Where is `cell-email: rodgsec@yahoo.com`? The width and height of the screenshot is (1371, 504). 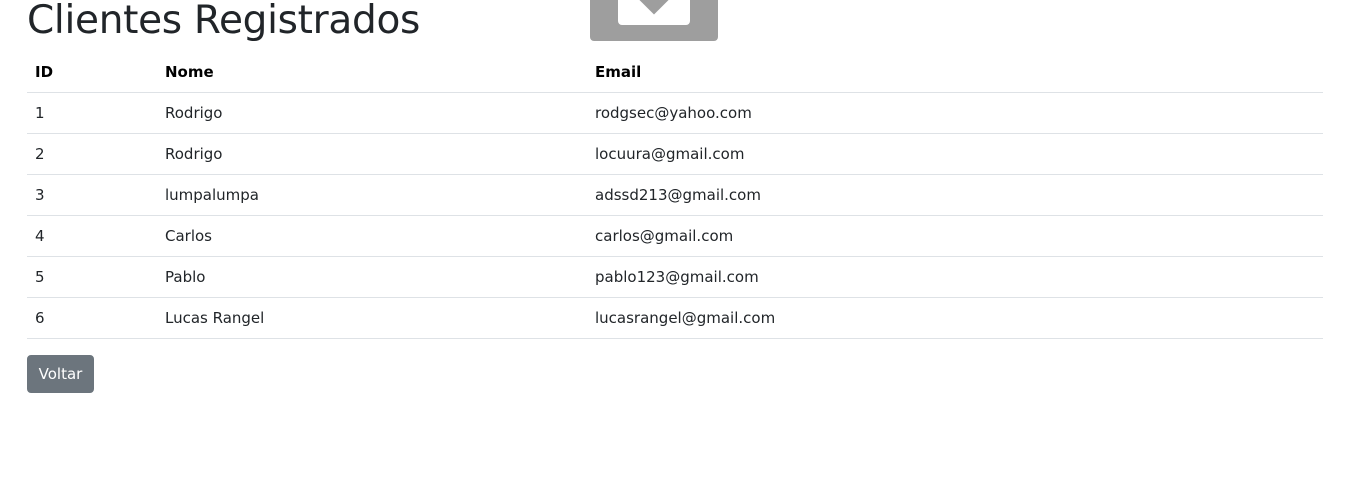
cell-email: rodgsec@yahoo.com is located at coordinates (955, 113).